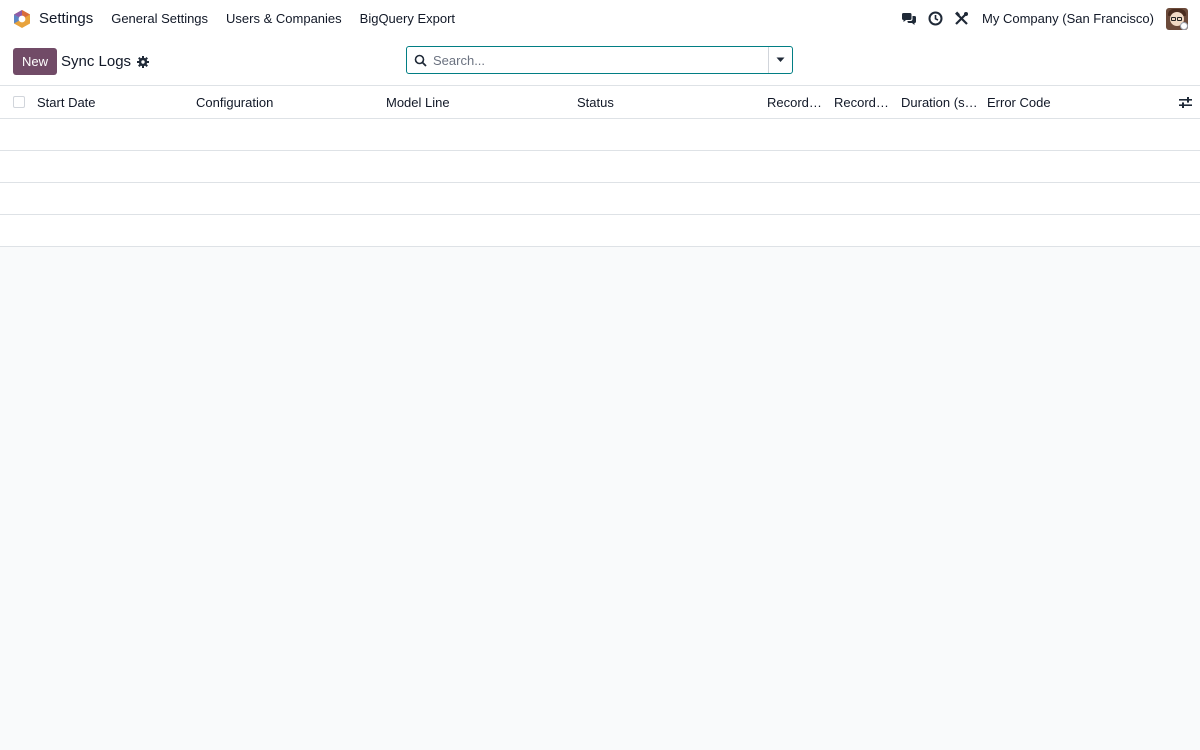  Describe the element at coordinates (18, 102) in the screenshot. I see `select-all-checkbox` at that location.